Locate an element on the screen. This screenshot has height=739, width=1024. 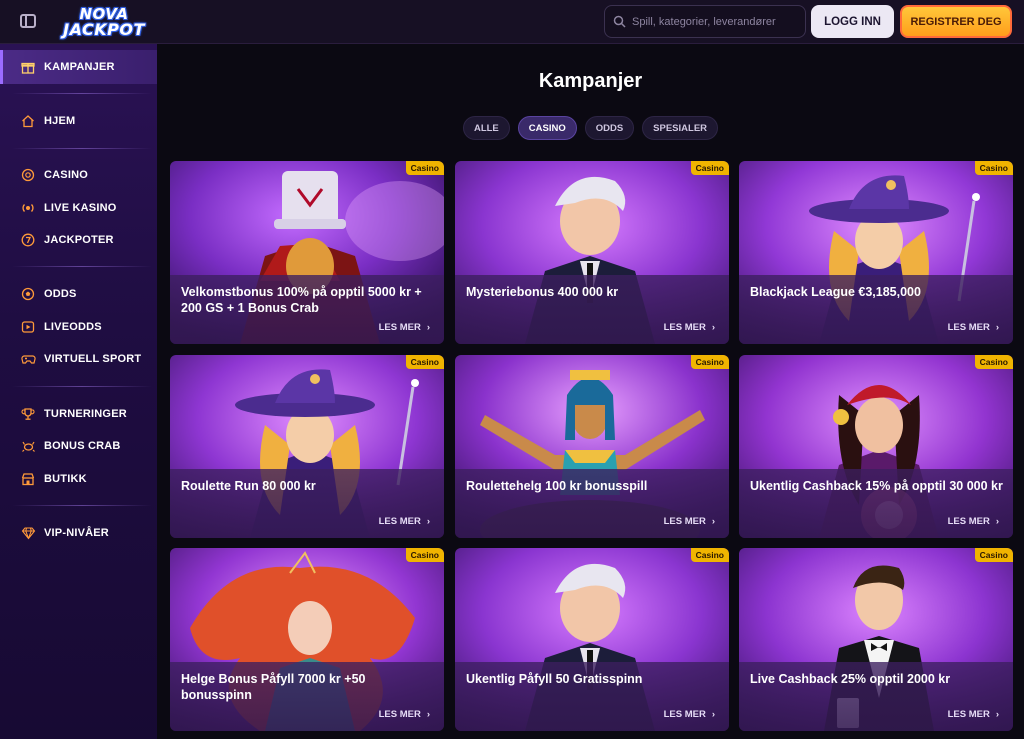
card-title: Ukentlig Påfyll 50 Gratisspinn is located at coordinates (554, 679).